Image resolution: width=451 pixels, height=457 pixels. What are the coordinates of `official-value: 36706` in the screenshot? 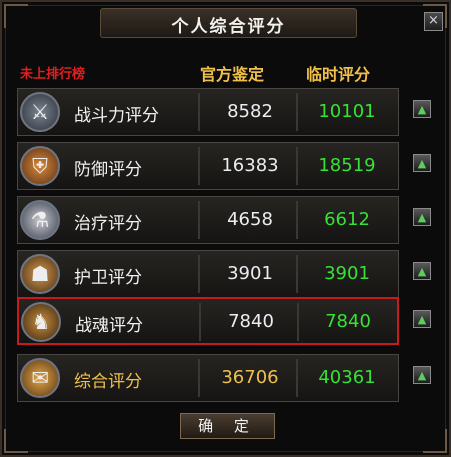 It's located at (250, 377).